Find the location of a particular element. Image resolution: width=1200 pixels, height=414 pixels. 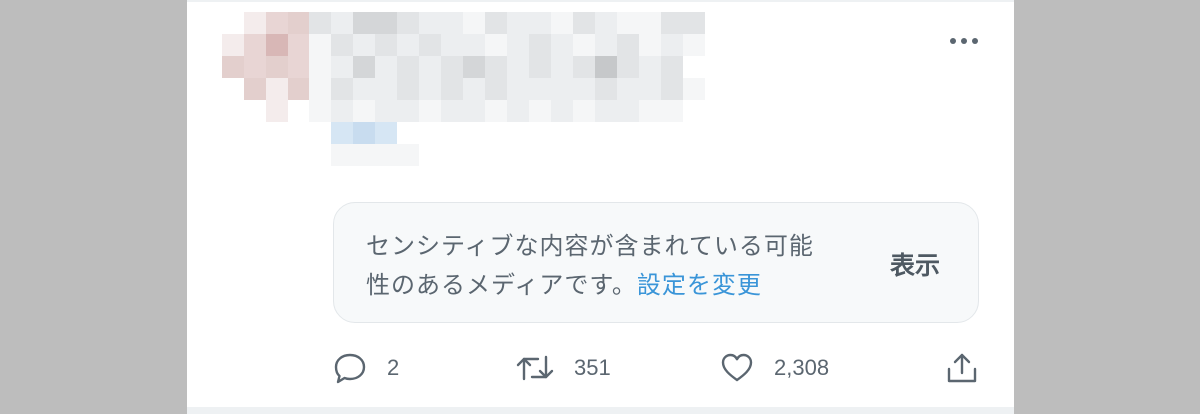

share-button is located at coordinates (962, 368).